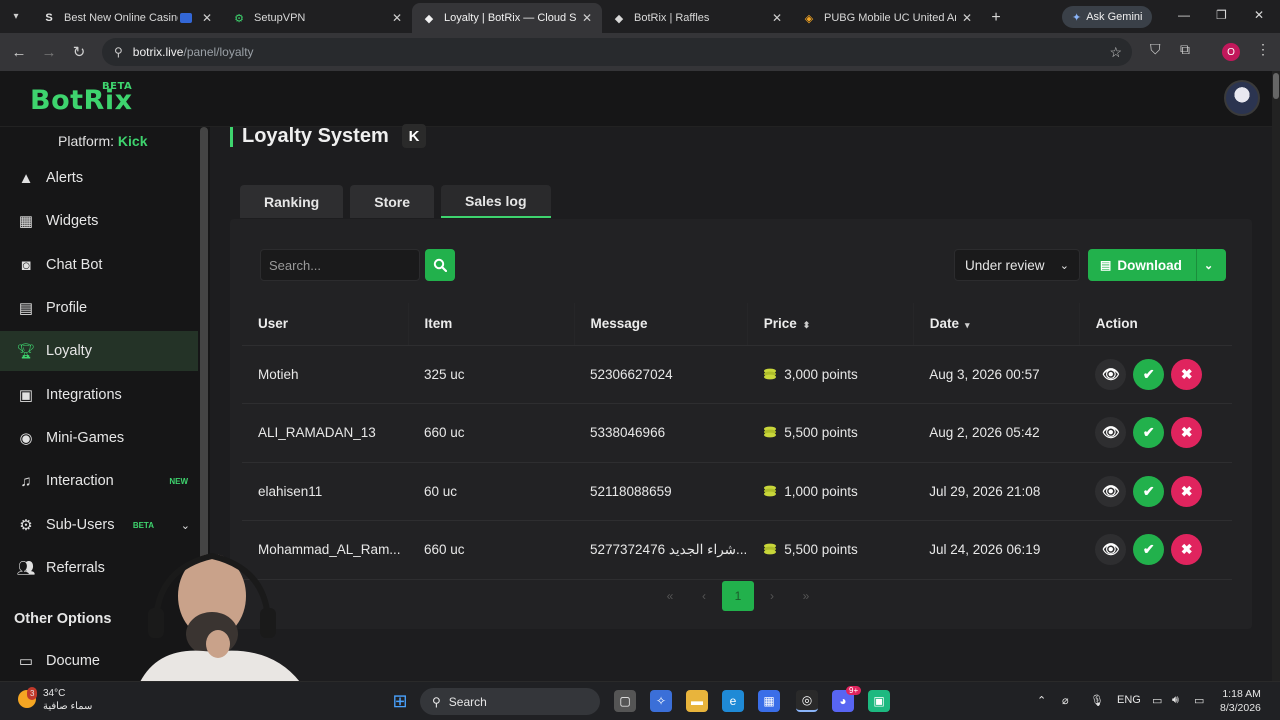  Describe the element at coordinates (1185, 49) in the screenshot. I see `extensions-puzzle-icon: ⧉` at that location.